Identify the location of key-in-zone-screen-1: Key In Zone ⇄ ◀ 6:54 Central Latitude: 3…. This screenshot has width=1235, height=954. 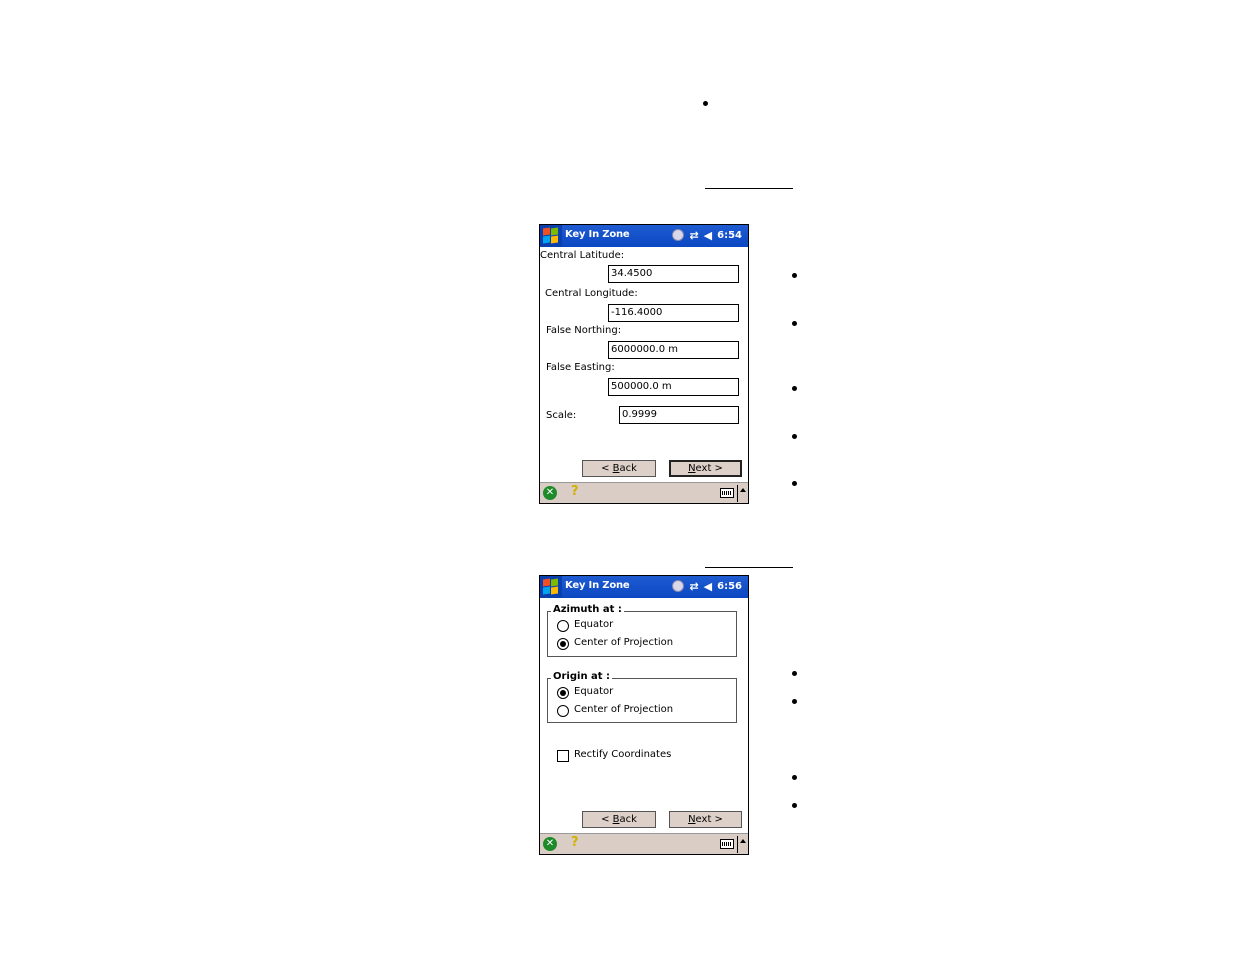
(644, 364).